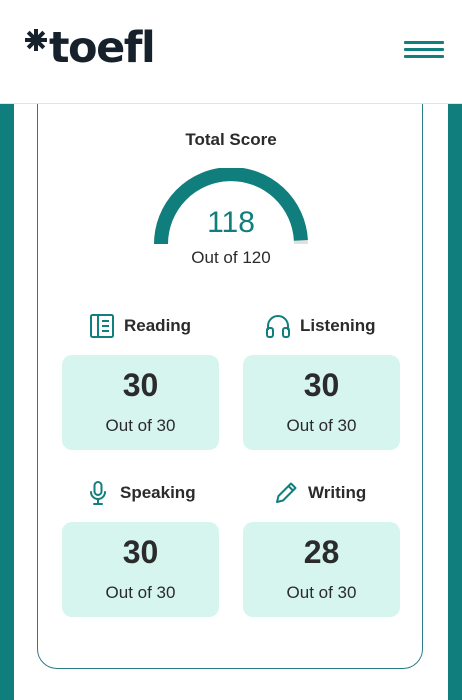 Image resolution: width=462 pixels, height=700 pixels. I want to click on book-icon, so click(102, 326).